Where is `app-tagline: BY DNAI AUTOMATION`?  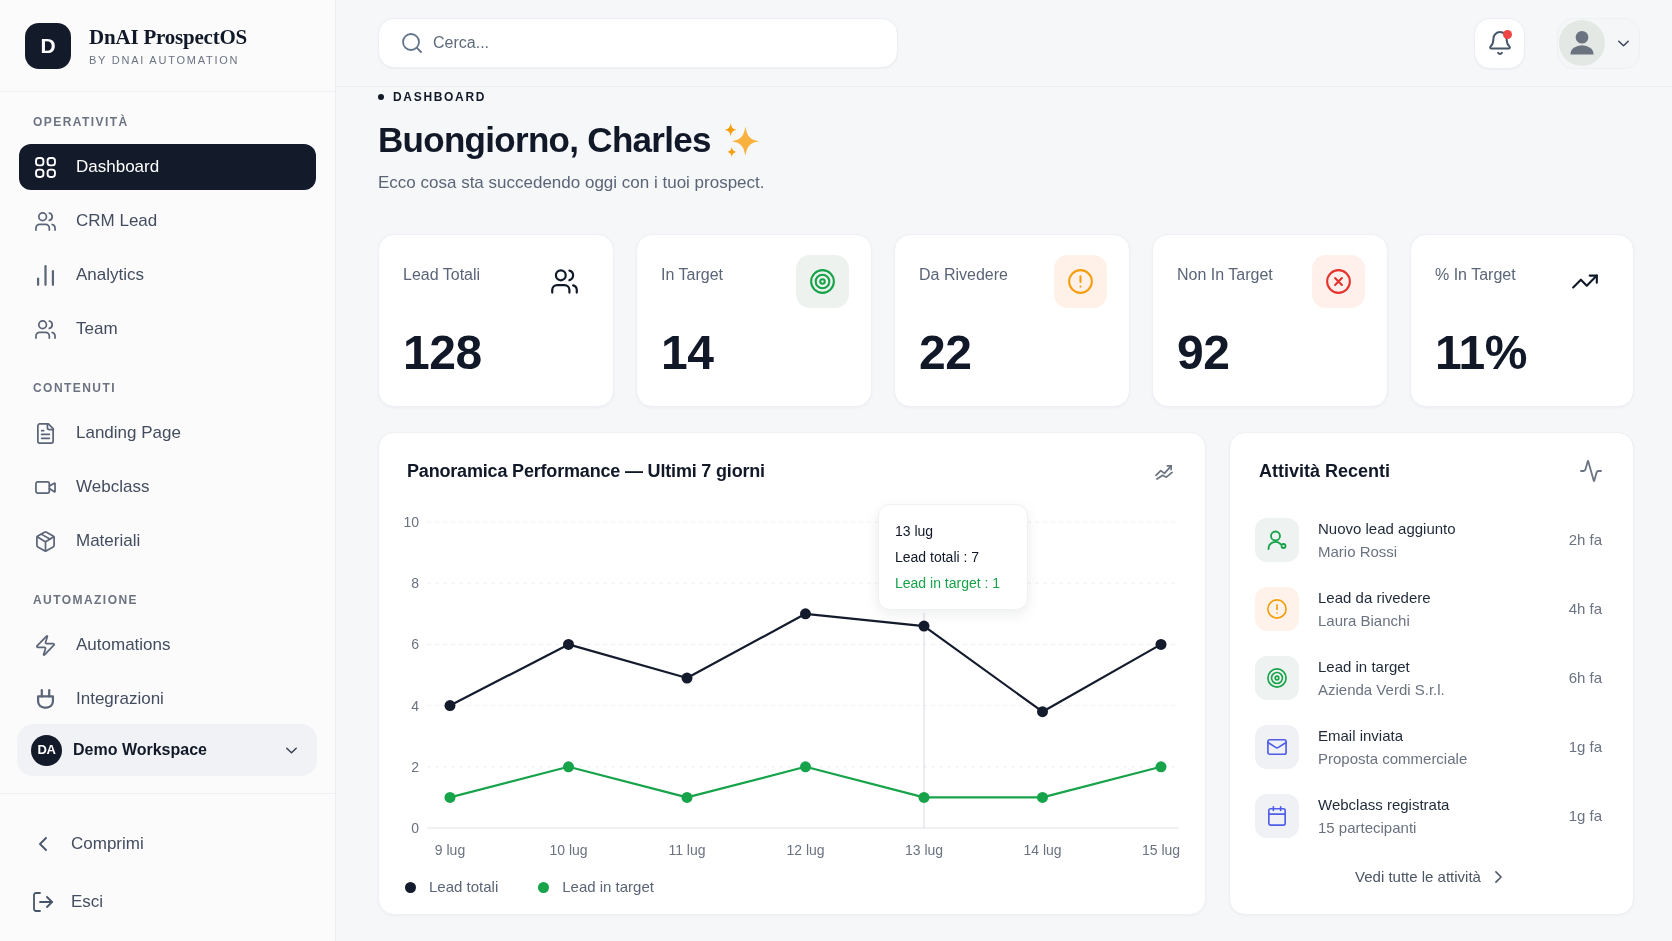
app-tagline: BY DNAI AUTOMATION is located at coordinates (165, 59).